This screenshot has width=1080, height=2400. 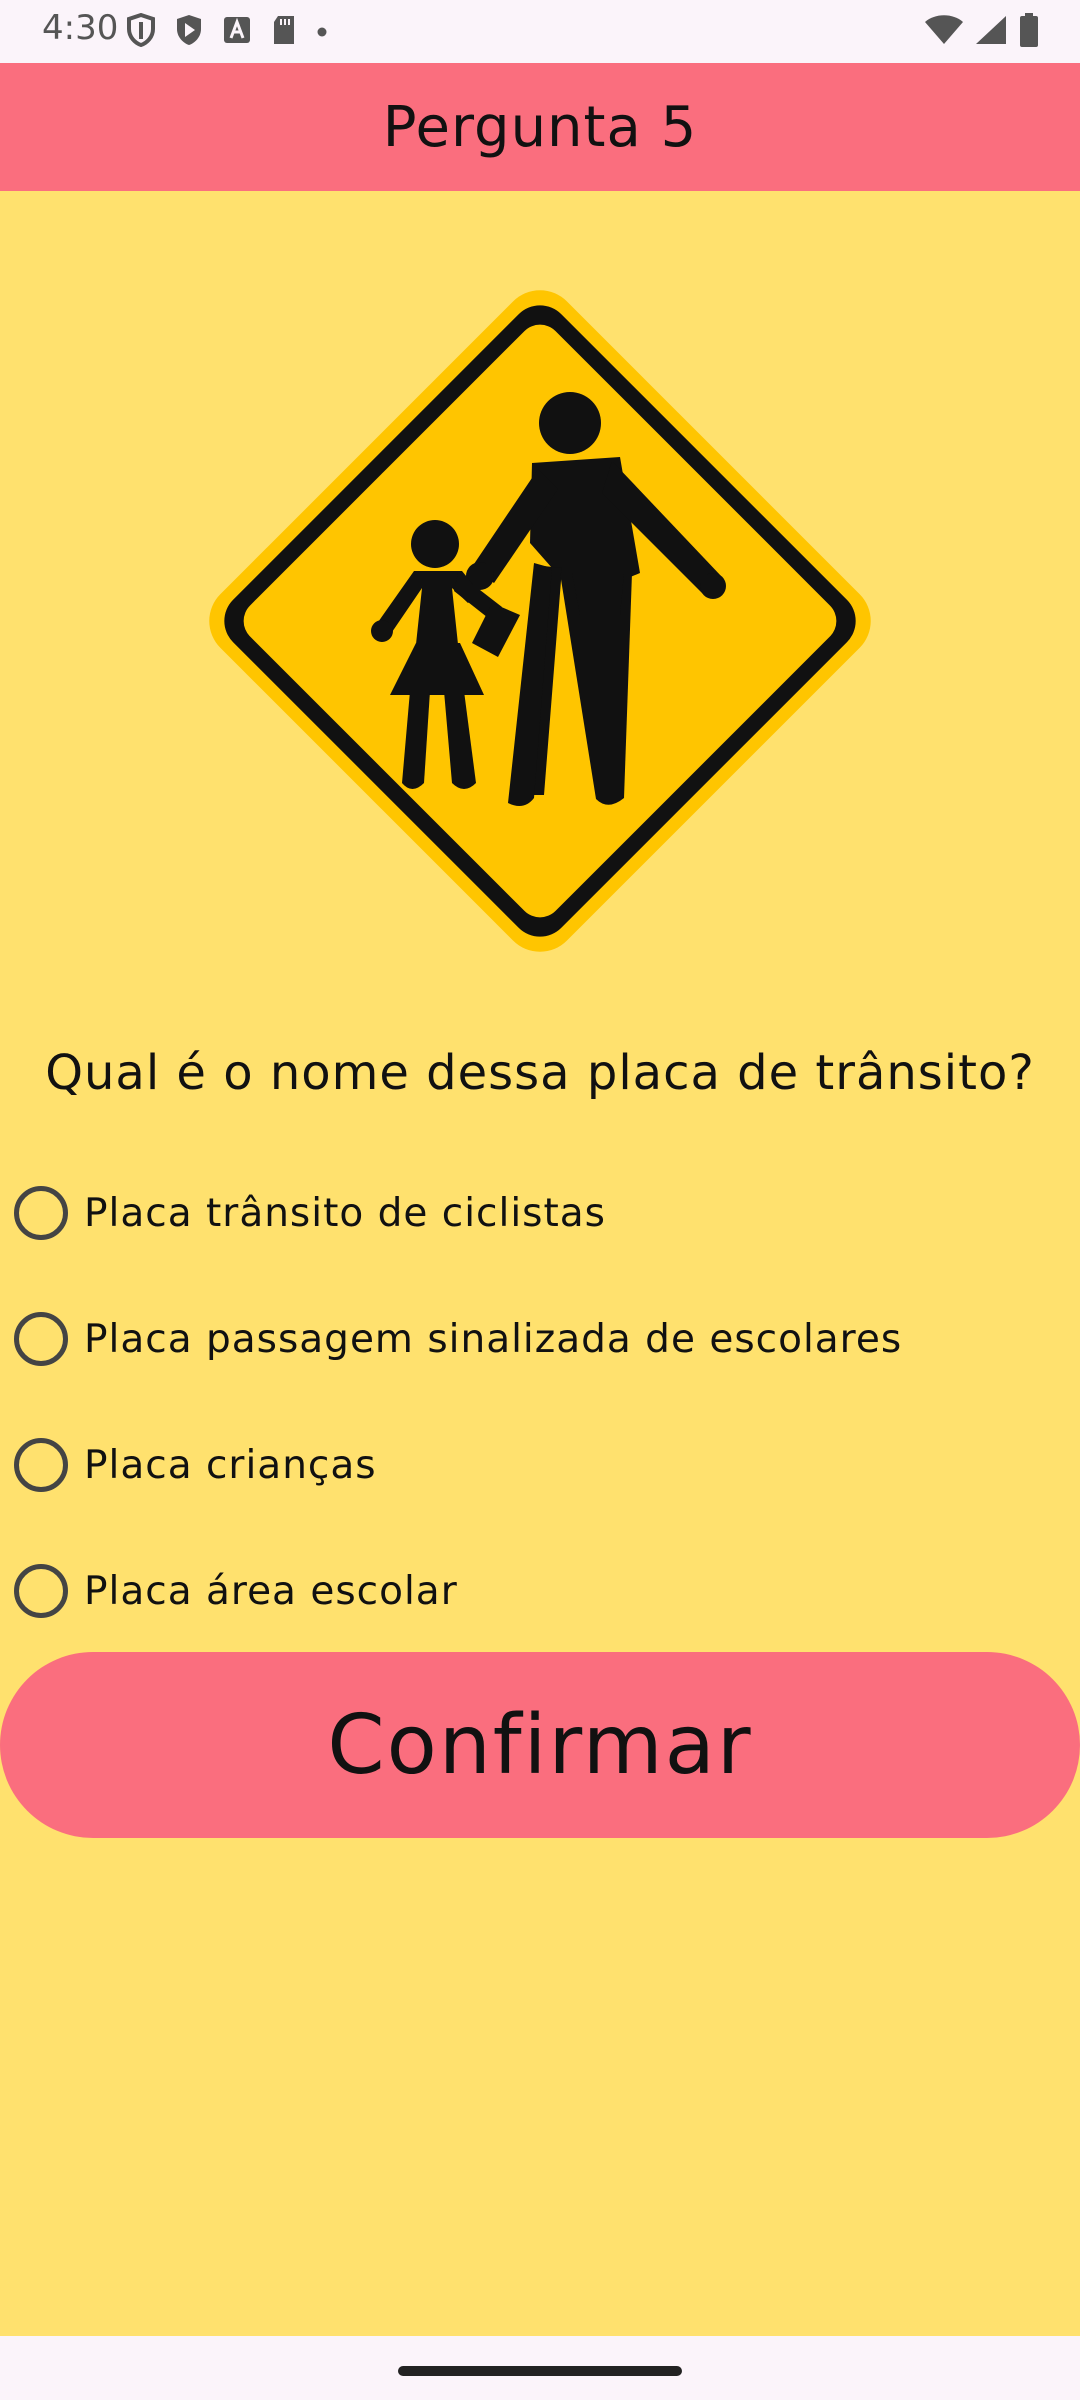 What do you see at coordinates (944, 32) in the screenshot?
I see `wifi-icon` at bounding box center [944, 32].